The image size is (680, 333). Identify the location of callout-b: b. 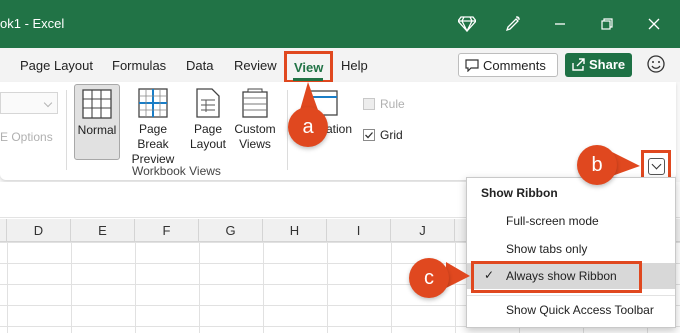
(597, 165).